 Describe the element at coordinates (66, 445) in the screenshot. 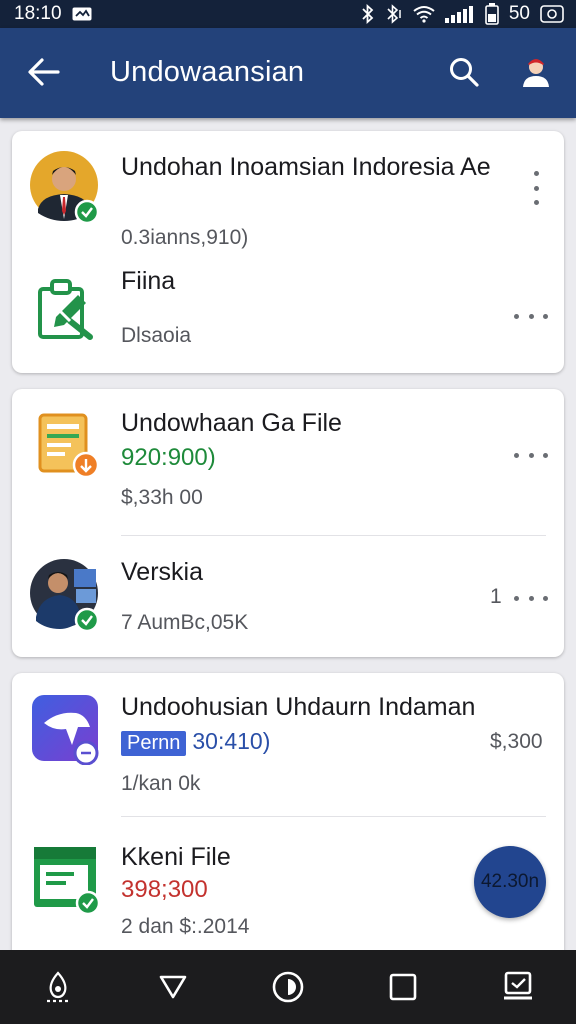

I see `document-icon` at that location.